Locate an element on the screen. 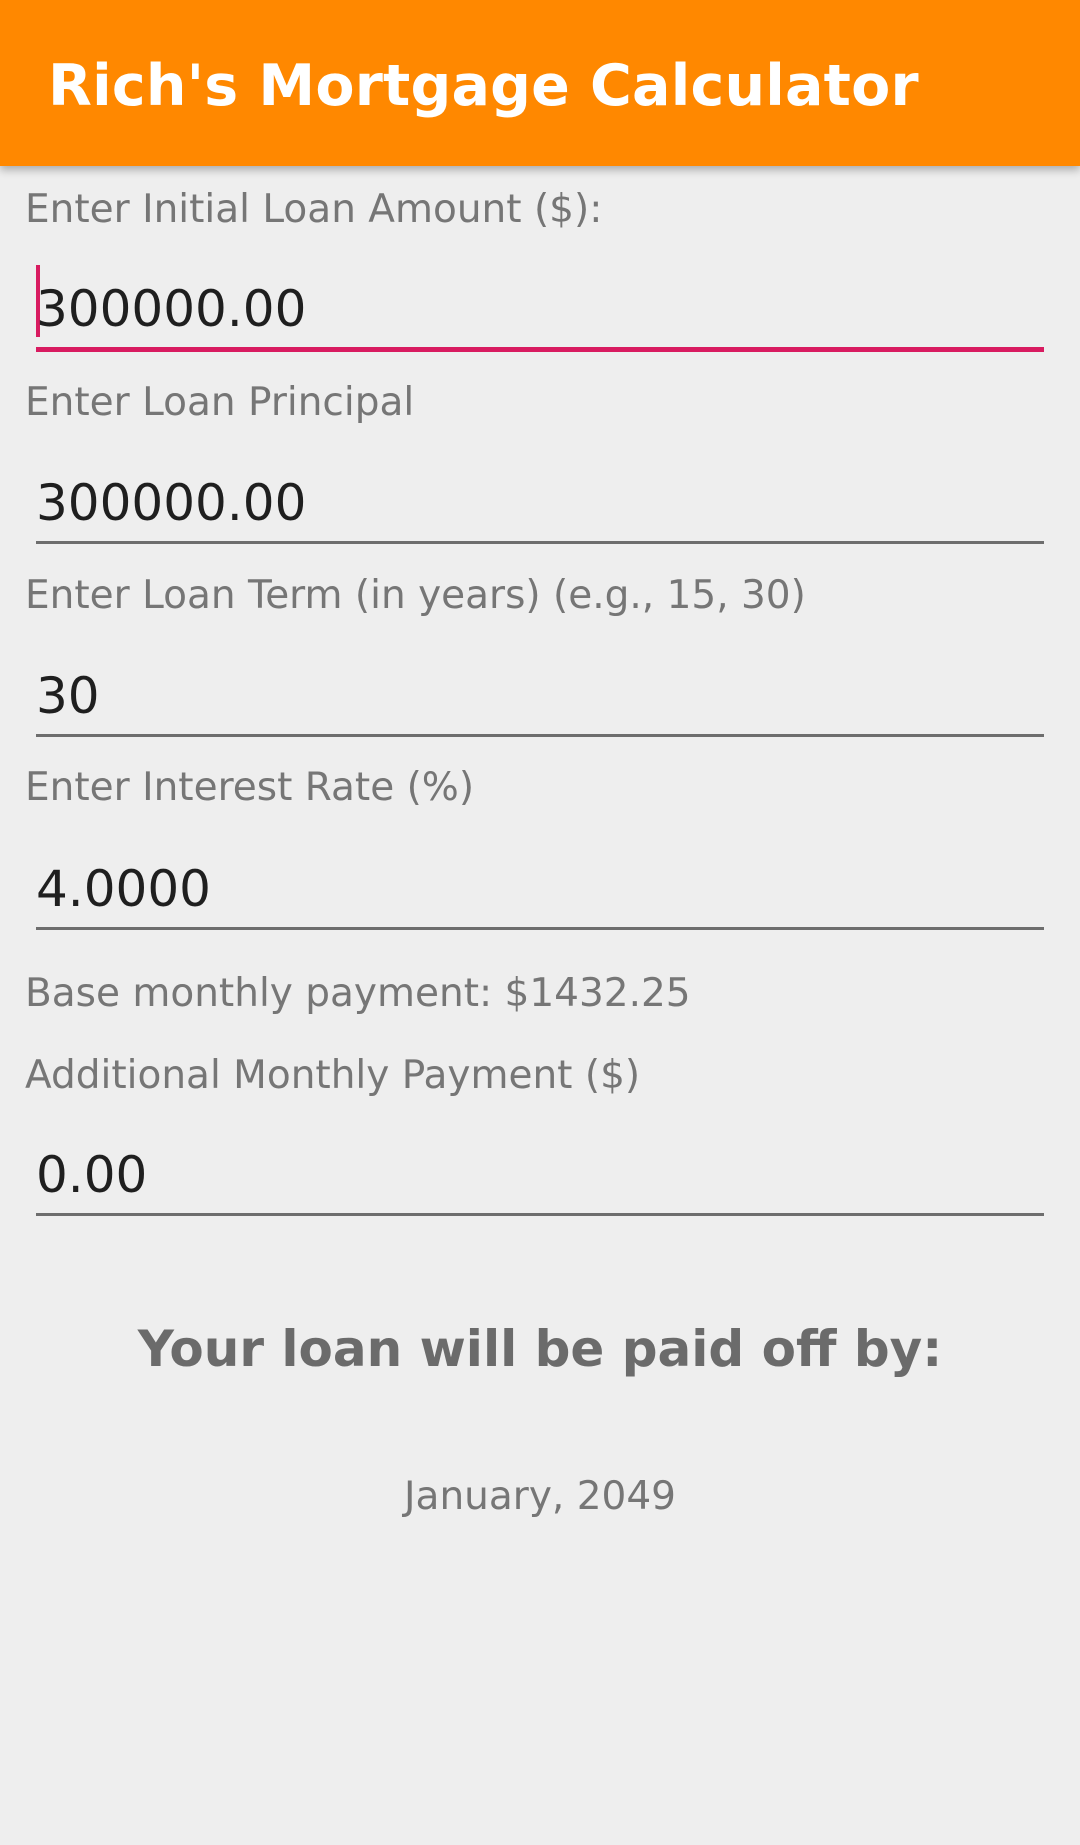  interest-rate-value: 4.0000 is located at coordinates (123, 889).